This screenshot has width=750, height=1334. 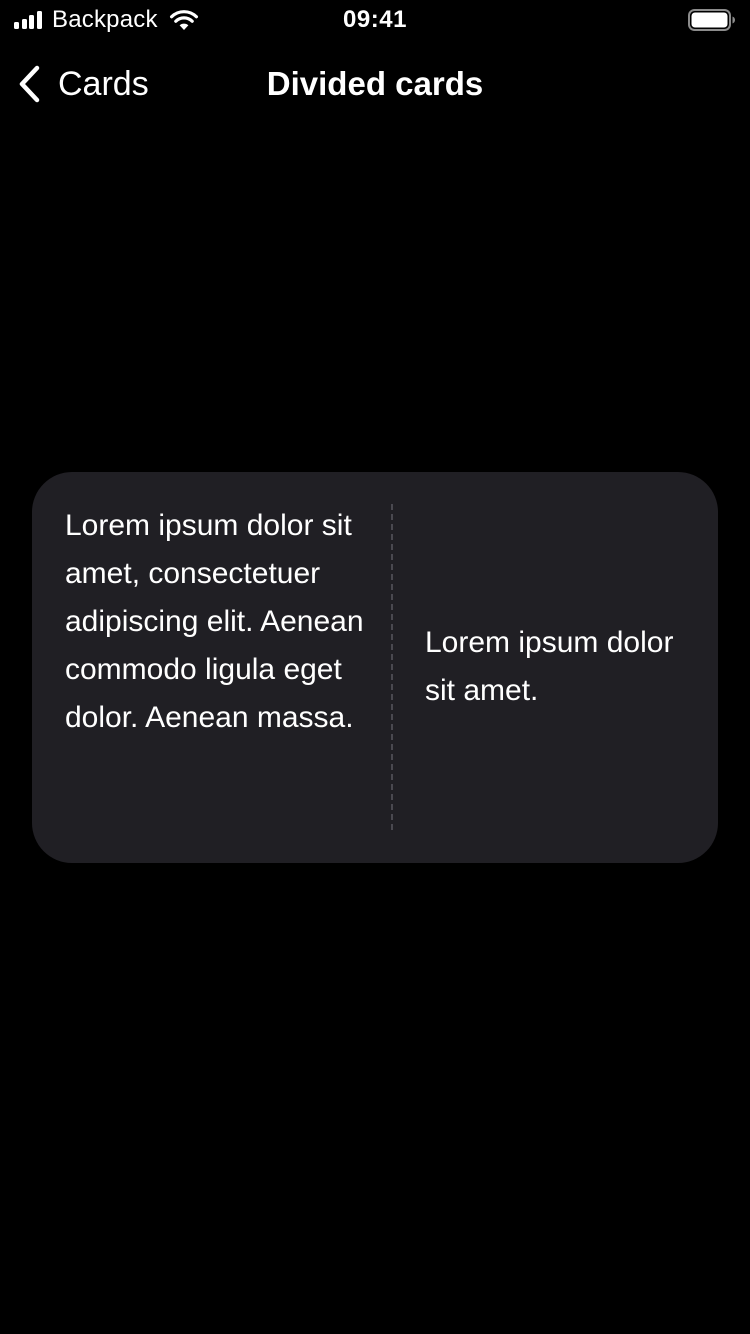 What do you see at coordinates (549, 666) in the screenshot?
I see `card-secondary-text: Lorem ipsum dolor sit amet.` at bounding box center [549, 666].